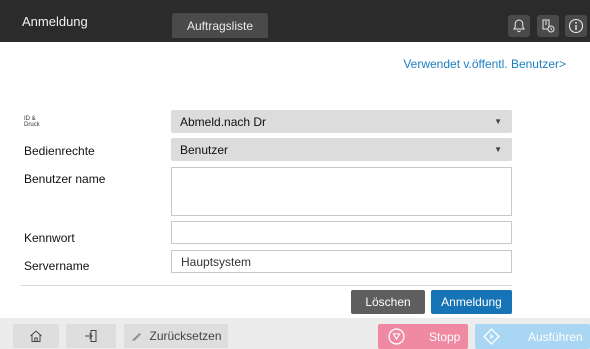 The width and height of the screenshot is (590, 349). I want to click on username-field, so click(341, 191).